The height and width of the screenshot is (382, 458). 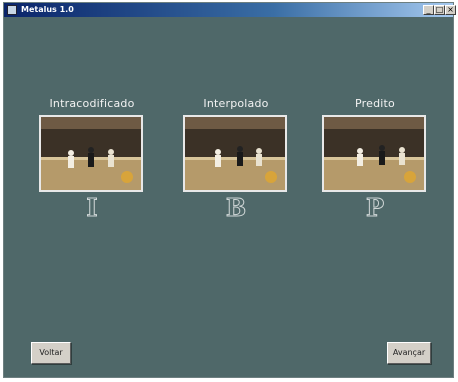 What do you see at coordinates (236, 208) in the screenshot?
I see `frame-letter-b: B` at bounding box center [236, 208].